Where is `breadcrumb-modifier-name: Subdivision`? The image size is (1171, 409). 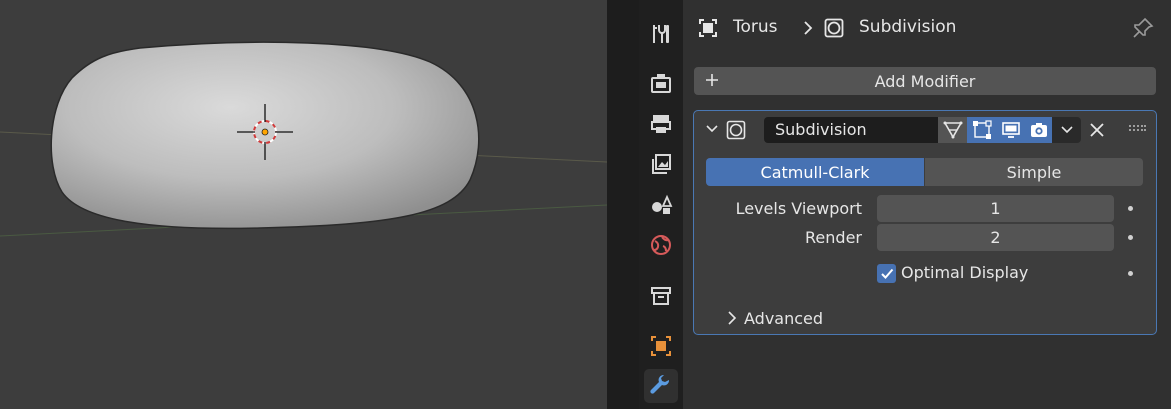
breadcrumb-modifier-name: Subdivision is located at coordinates (908, 27).